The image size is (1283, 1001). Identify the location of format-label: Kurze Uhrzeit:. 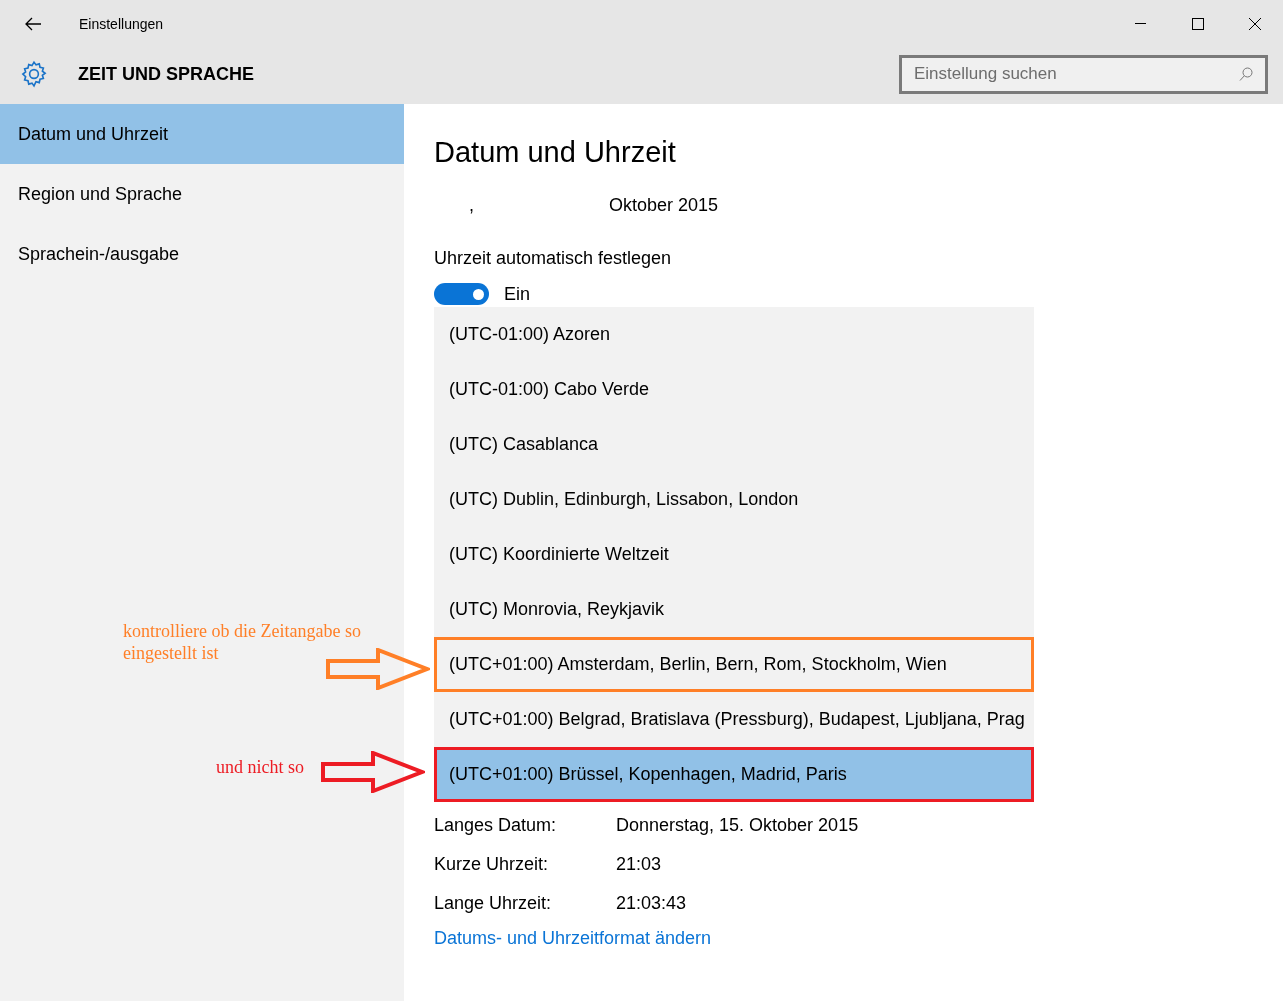
(492, 864).